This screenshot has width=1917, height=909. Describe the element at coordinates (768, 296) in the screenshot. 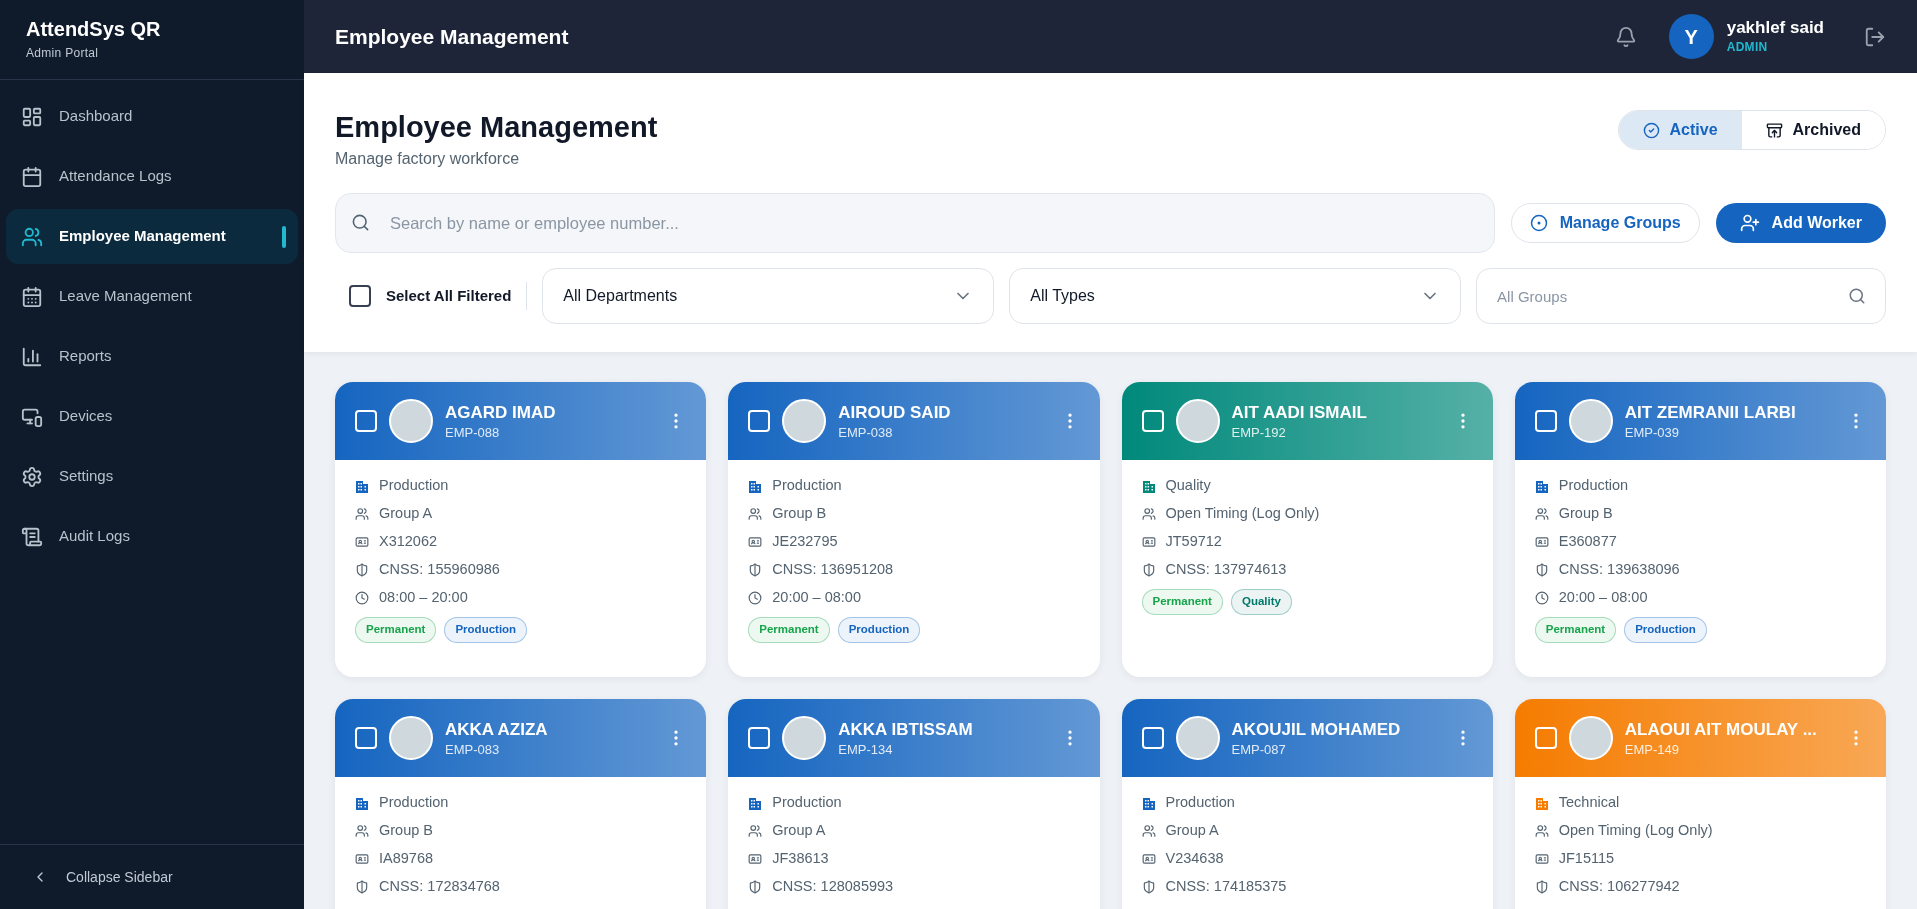

I see `department-dropdown: All Departments` at that location.